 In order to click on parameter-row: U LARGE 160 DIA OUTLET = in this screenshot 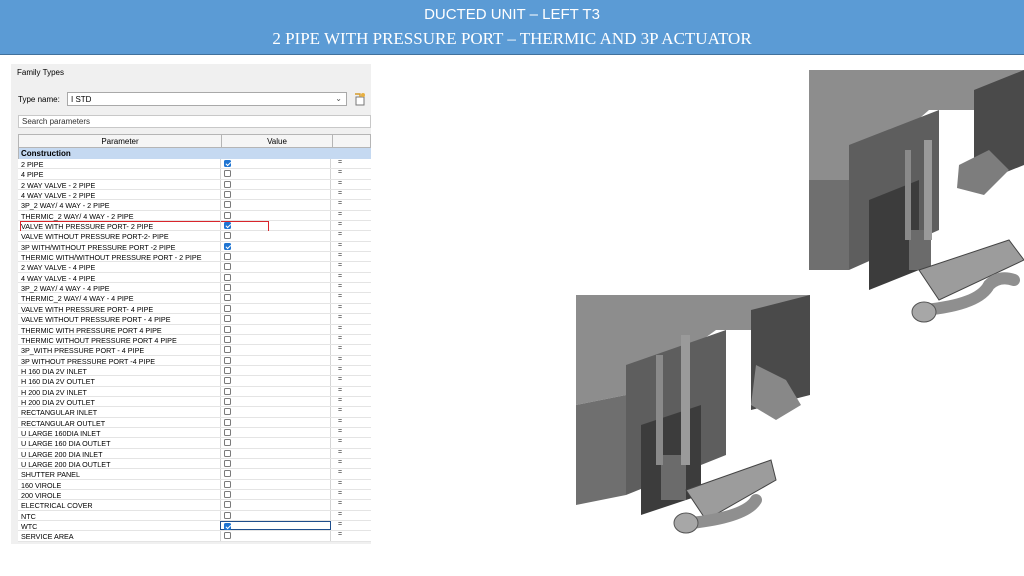, I will do `click(194, 443)`.